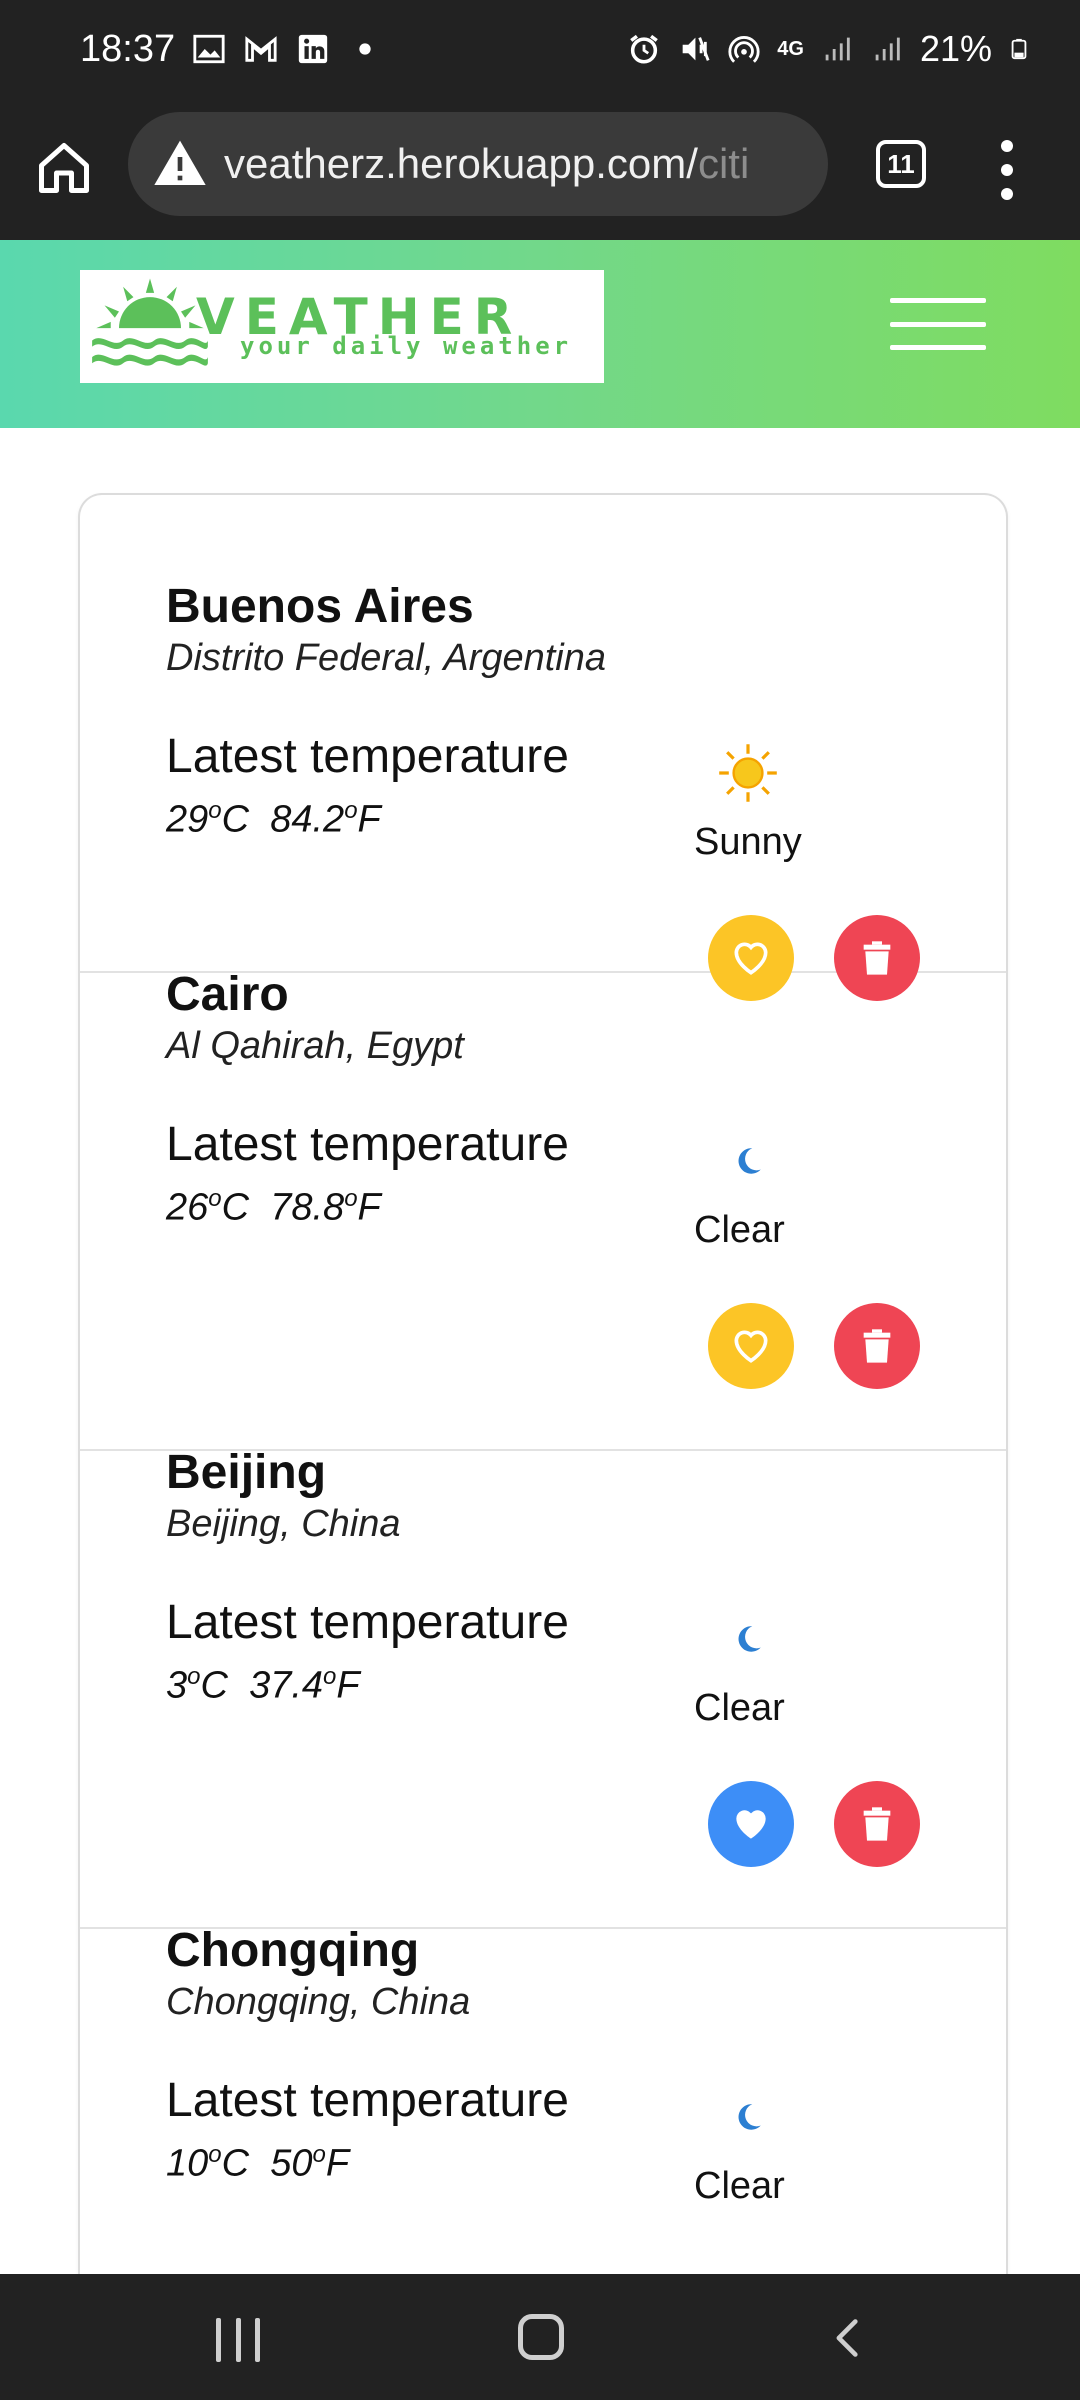  What do you see at coordinates (258, 2163) in the screenshot?
I see `temperature-values: 10oC 50oF` at bounding box center [258, 2163].